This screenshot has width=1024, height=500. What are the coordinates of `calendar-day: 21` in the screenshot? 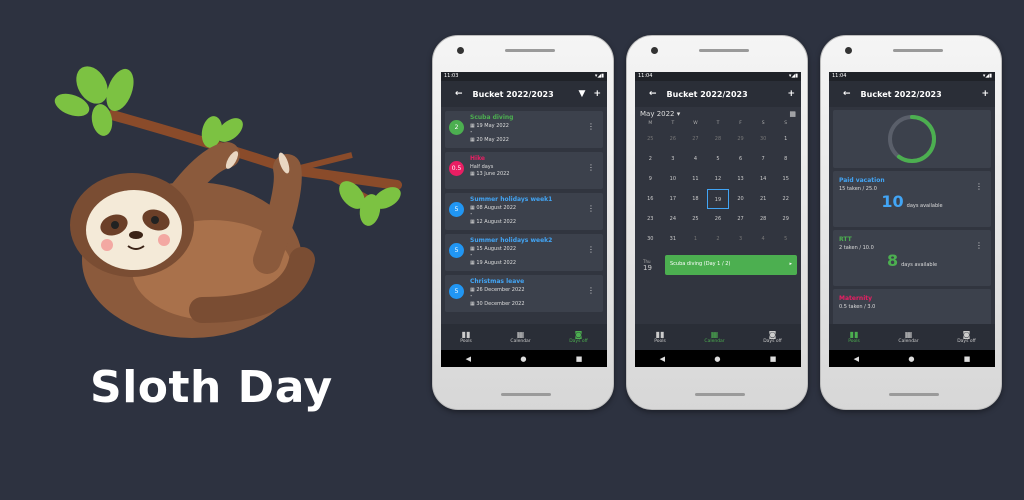 It's located at (763, 199).